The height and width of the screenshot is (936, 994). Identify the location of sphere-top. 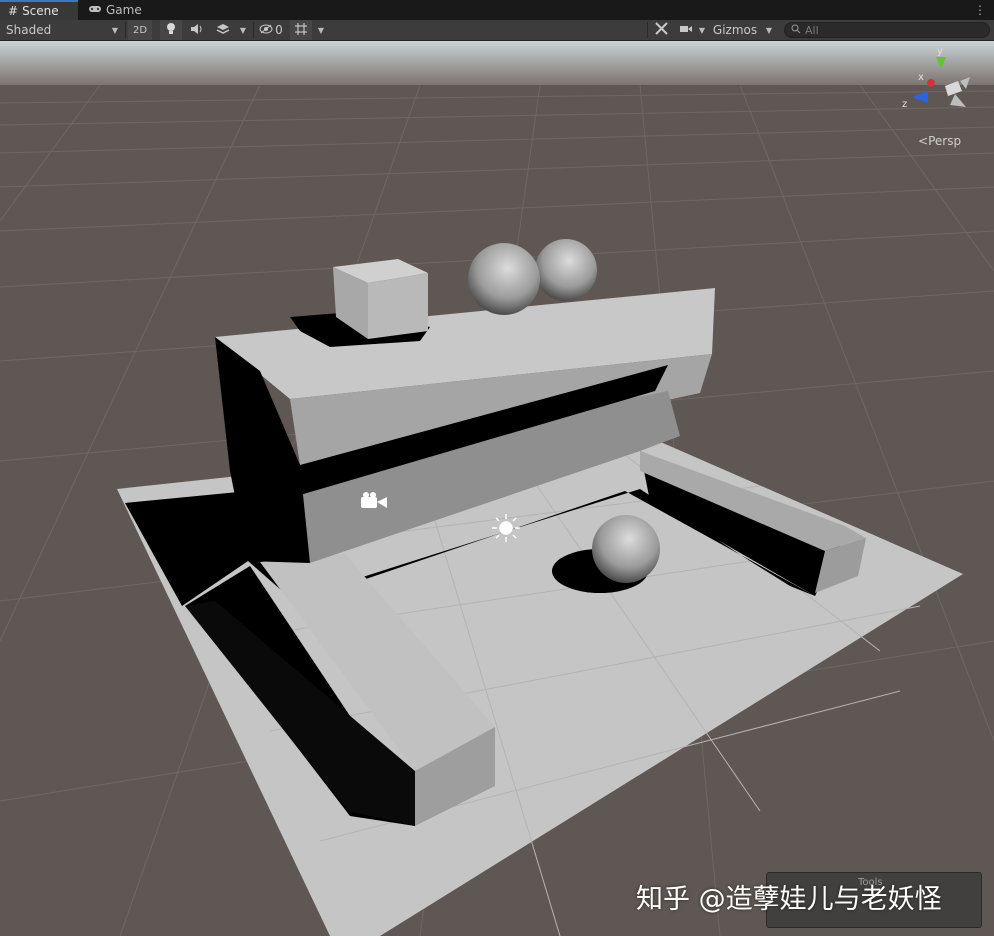
(504, 279).